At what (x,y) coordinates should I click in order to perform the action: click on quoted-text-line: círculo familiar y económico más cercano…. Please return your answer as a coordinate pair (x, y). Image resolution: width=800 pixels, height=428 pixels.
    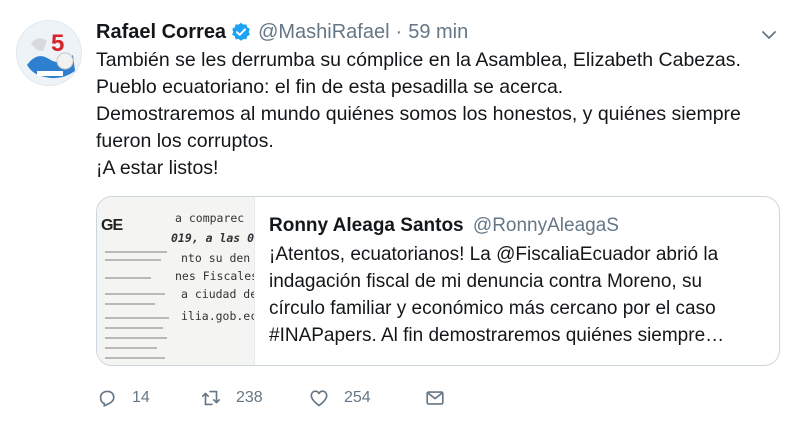
    Looking at the image, I should click on (492, 308).